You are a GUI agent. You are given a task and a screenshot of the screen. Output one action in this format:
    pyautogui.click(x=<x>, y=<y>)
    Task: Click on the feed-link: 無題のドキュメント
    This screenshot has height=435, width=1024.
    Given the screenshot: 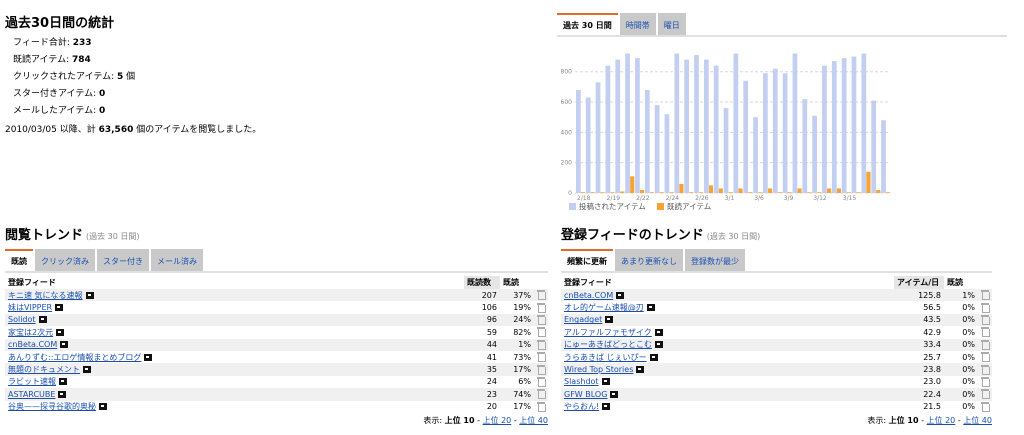 What is the action you would take?
    pyautogui.click(x=44, y=369)
    